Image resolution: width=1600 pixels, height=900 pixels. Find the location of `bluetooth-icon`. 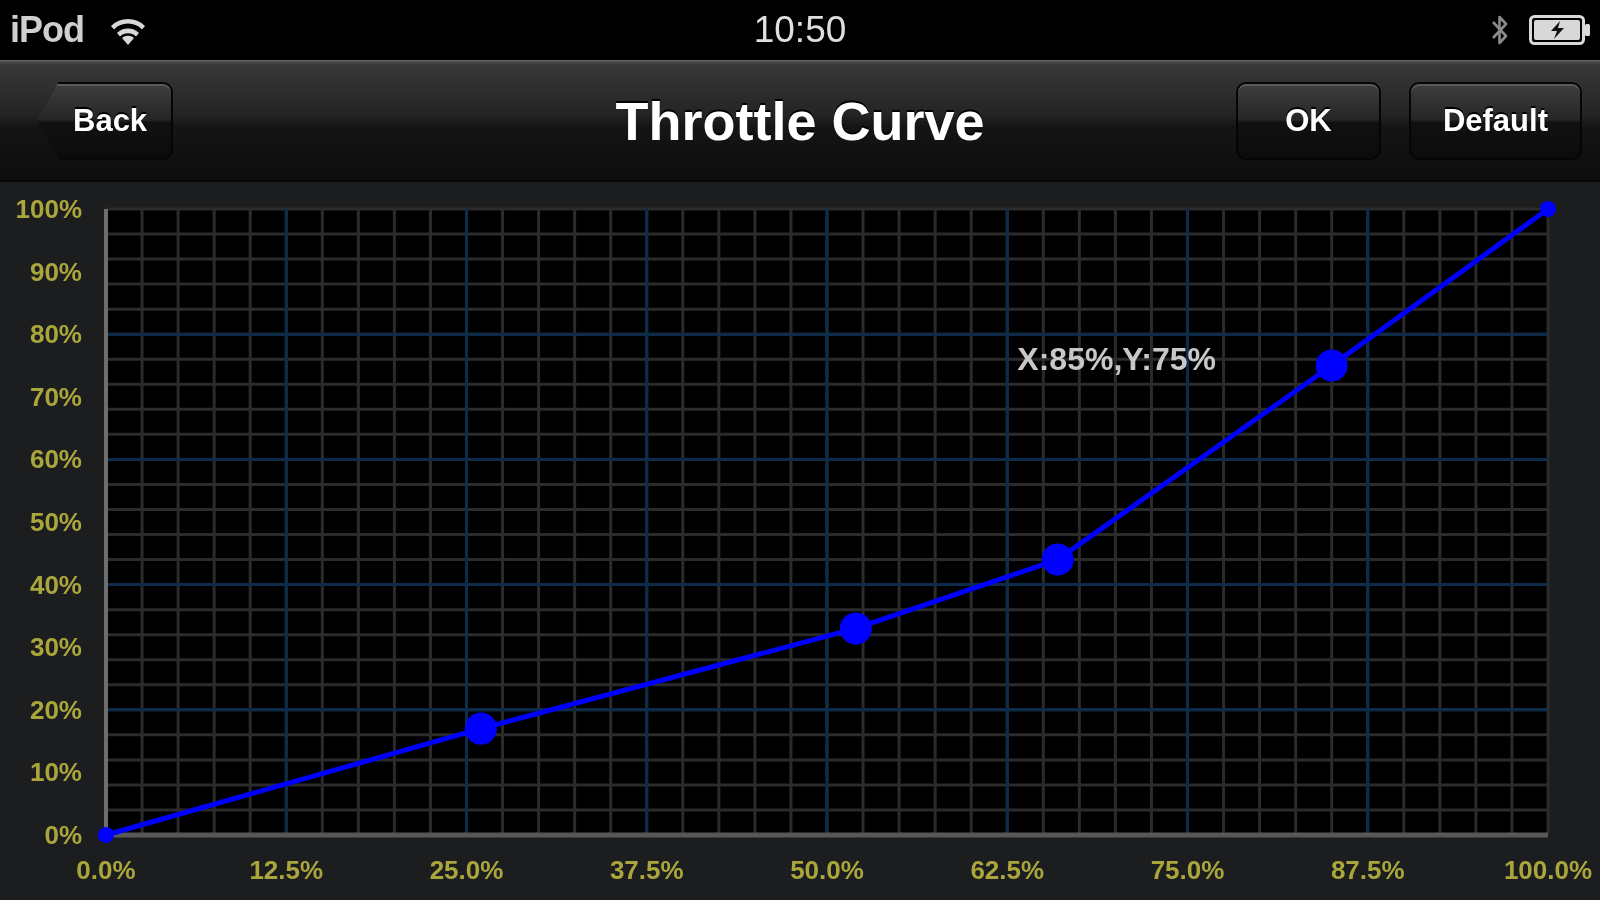

bluetooth-icon is located at coordinates (1500, 30).